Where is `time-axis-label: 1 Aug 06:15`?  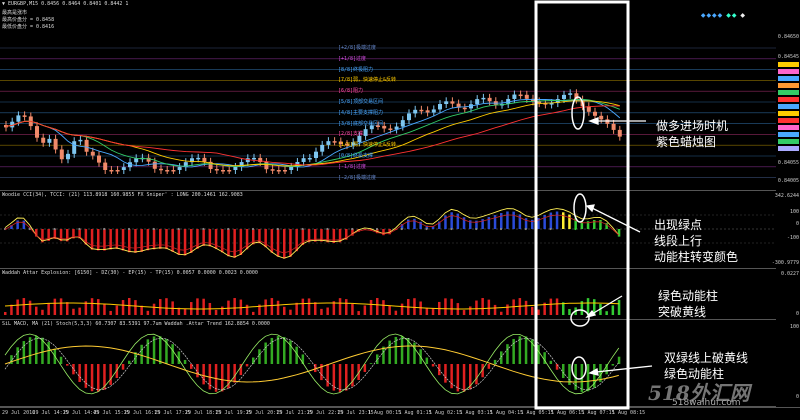 time-axis-label: 1 Aug 06:15 is located at coordinates (567, 413).